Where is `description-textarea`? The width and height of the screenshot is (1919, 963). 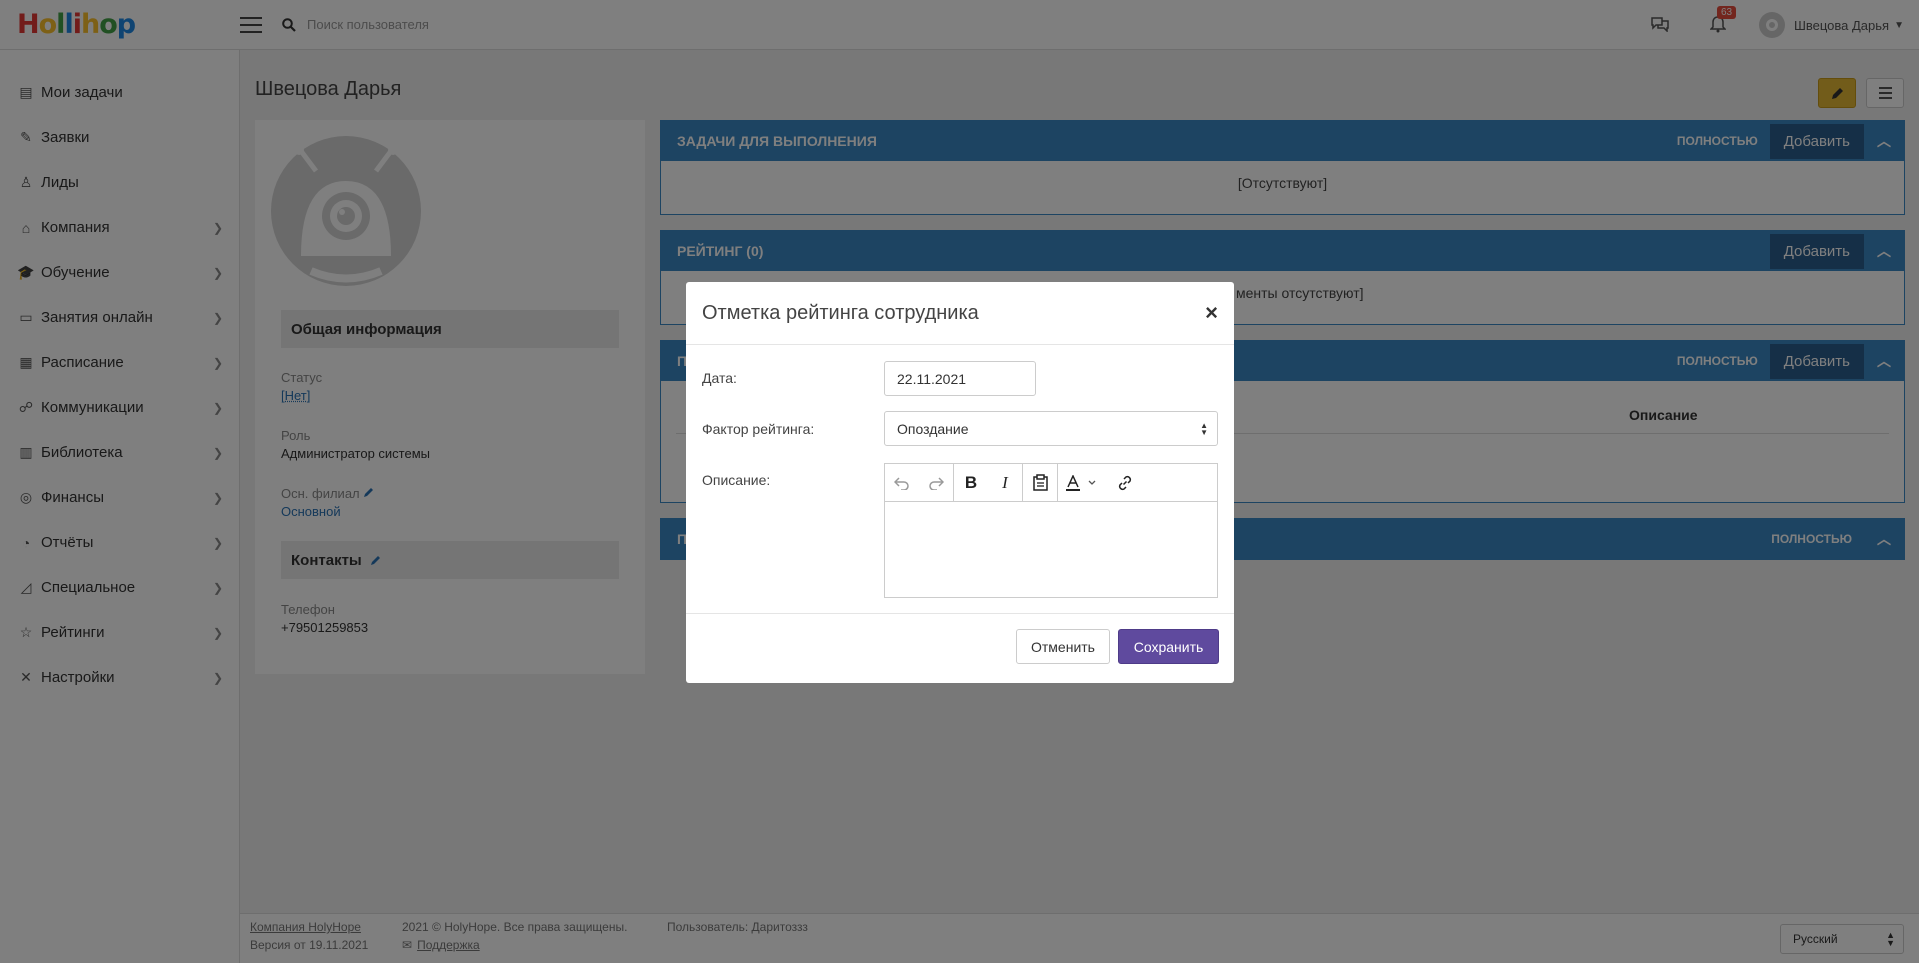 description-textarea is located at coordinates (1051, 549).